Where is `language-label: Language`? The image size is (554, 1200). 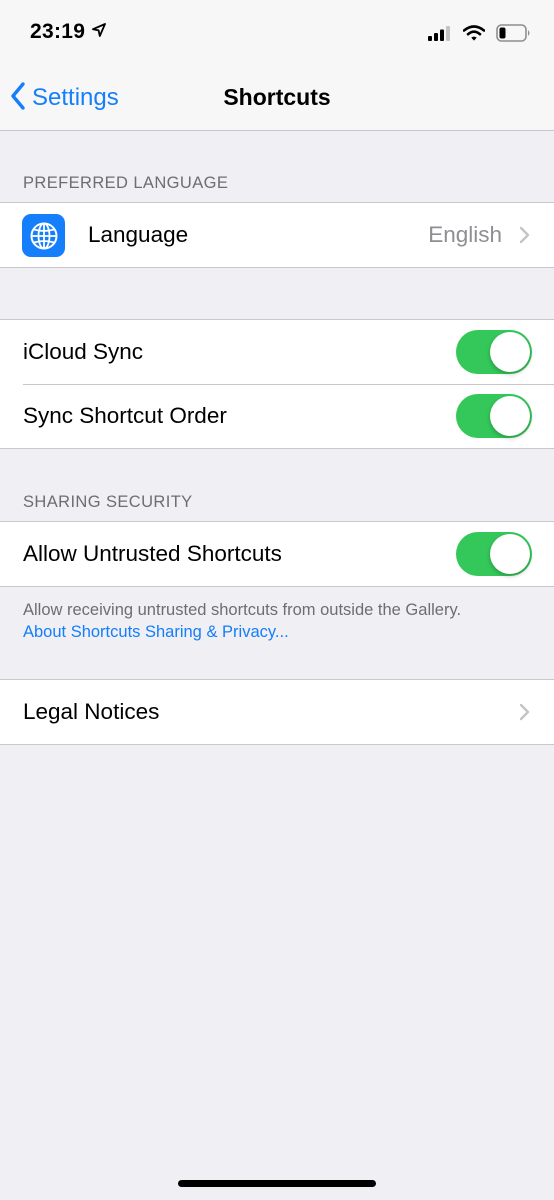 language-label: Language is located at coordinates (138, 234).